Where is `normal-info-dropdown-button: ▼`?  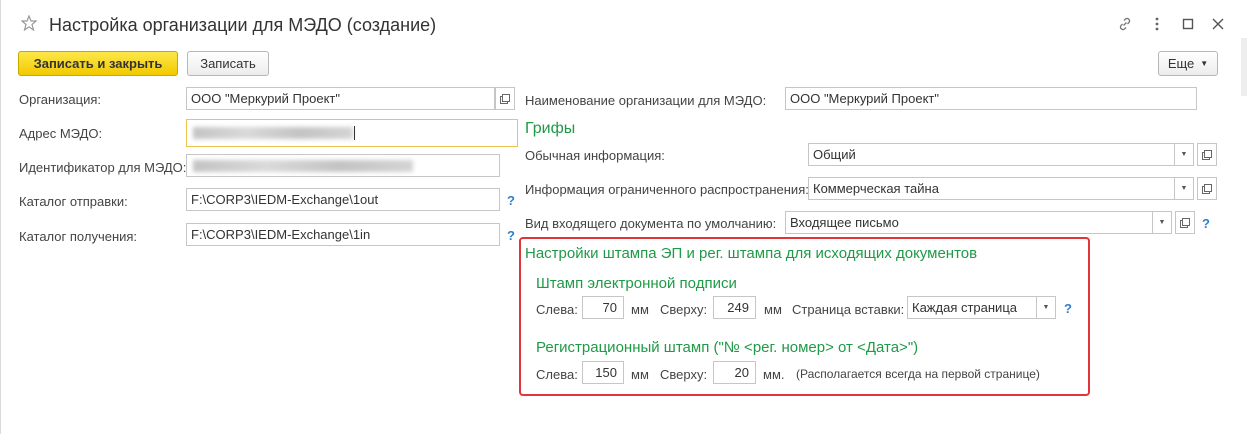
normal-info-dropdown-button: ▼ is located at coordinates (1184, 154).